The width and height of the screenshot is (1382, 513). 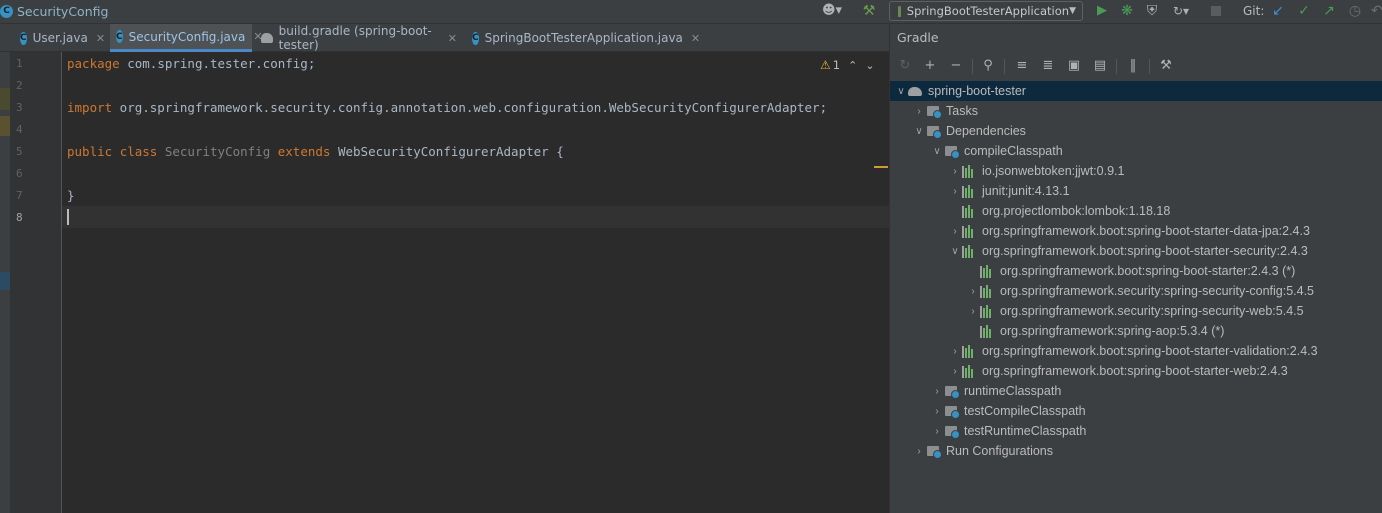 I want to click on git-label: Git:, so click(x=1254, y=11).